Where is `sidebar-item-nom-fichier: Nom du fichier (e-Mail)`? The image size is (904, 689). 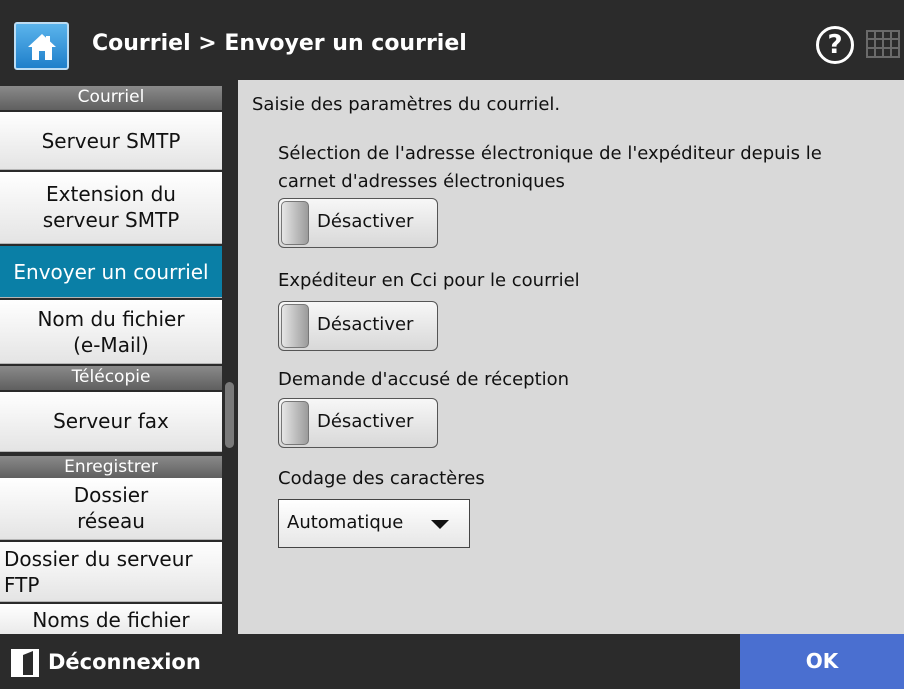
sidebar-item-nom-fichier: Nom du fichier (e-Mail) is located at coordinates (111, 332).